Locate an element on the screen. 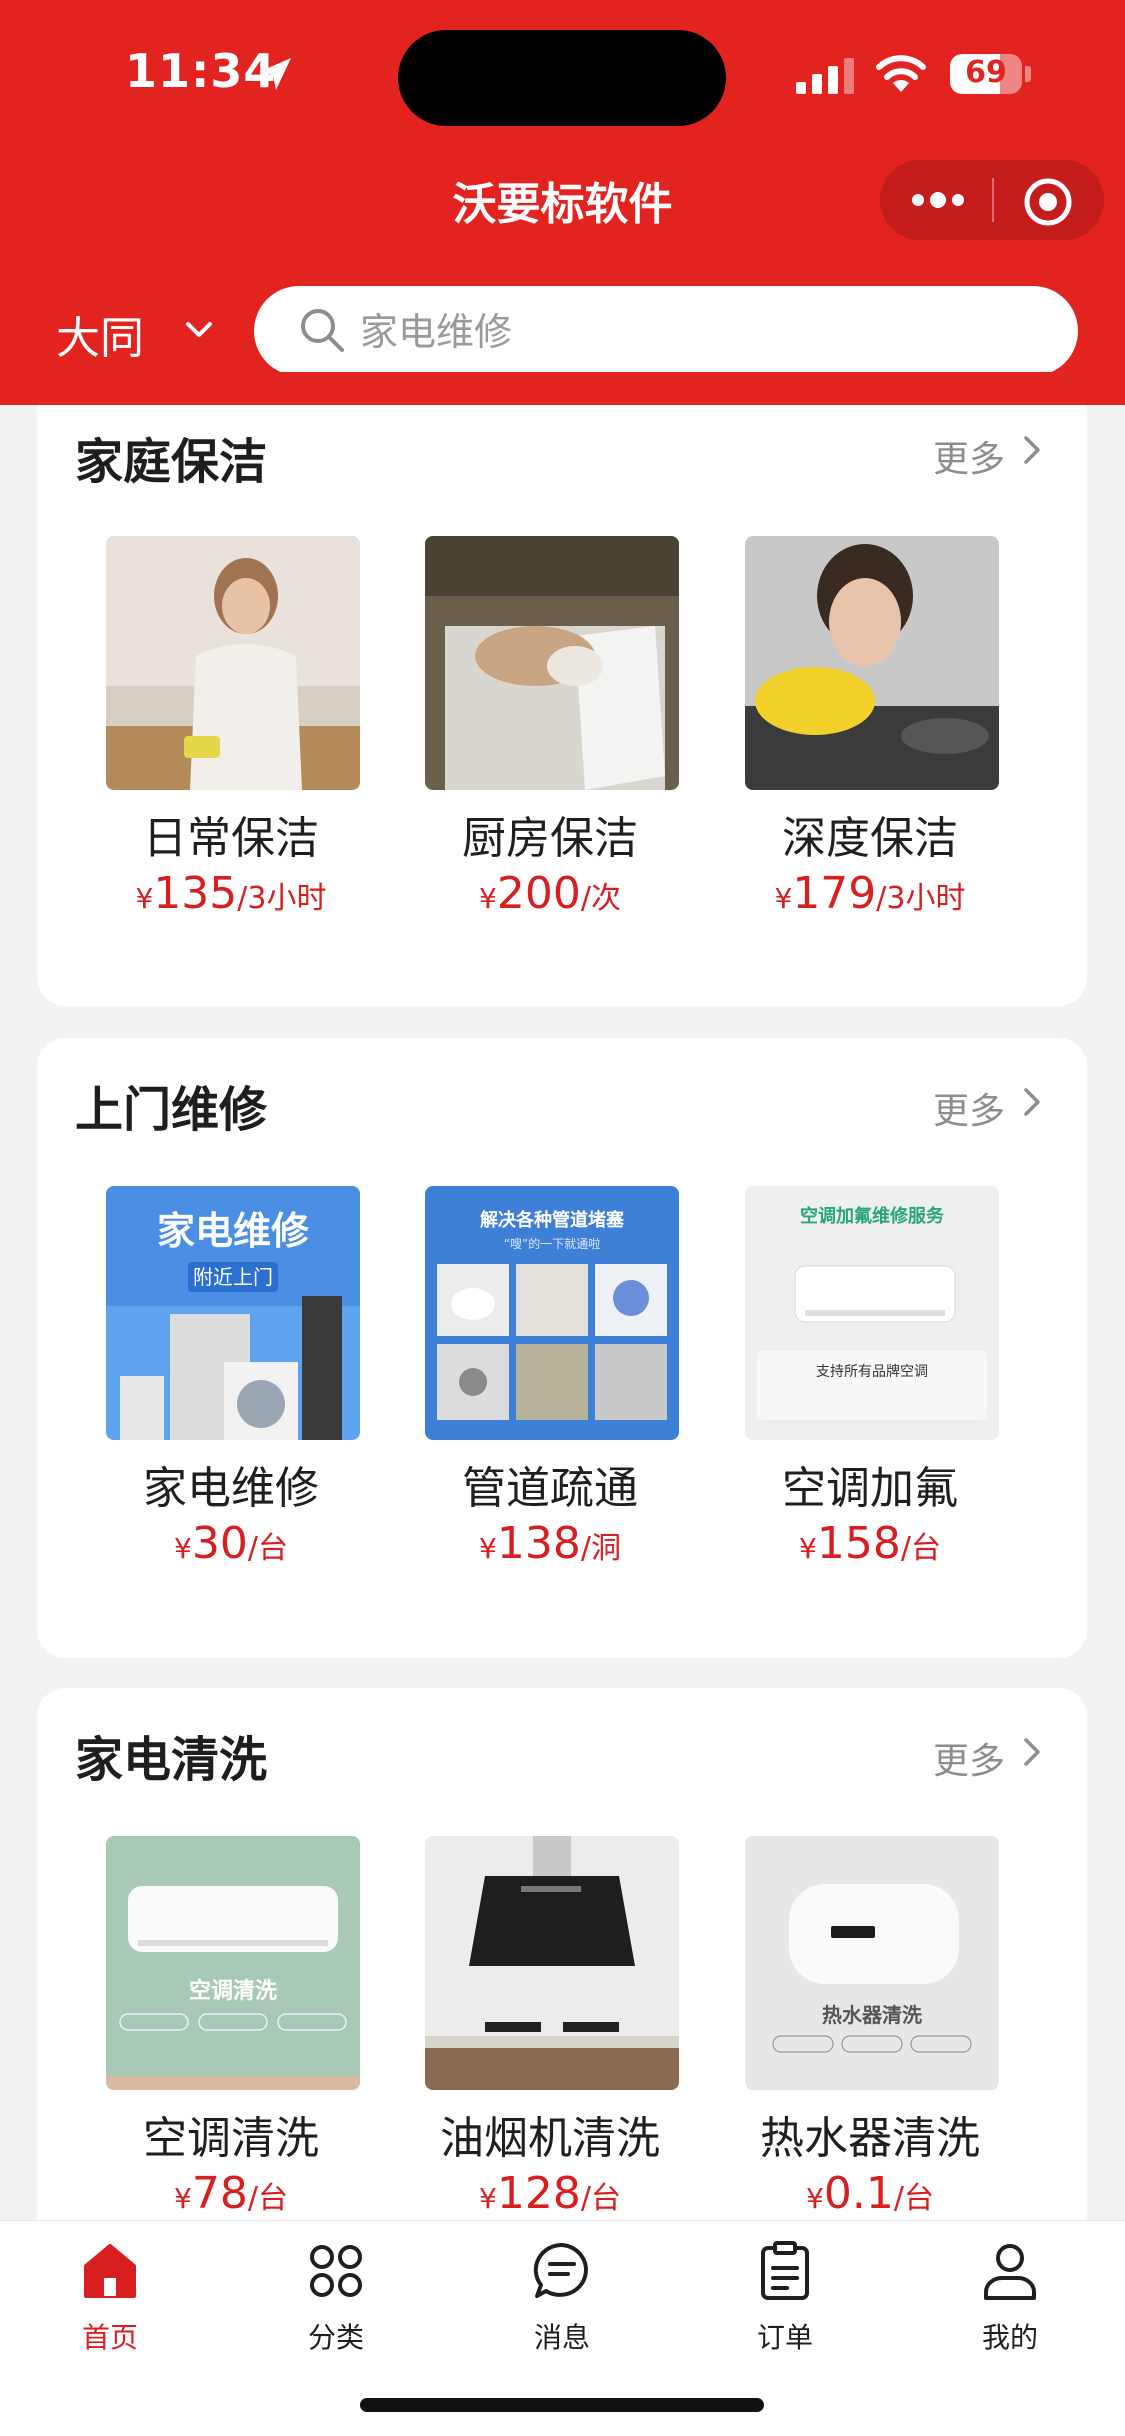 The image size is (1125, 2436). service-item: 空调清洗 空调清洗 ¥78/台 is located at coordinates (231, 2036).